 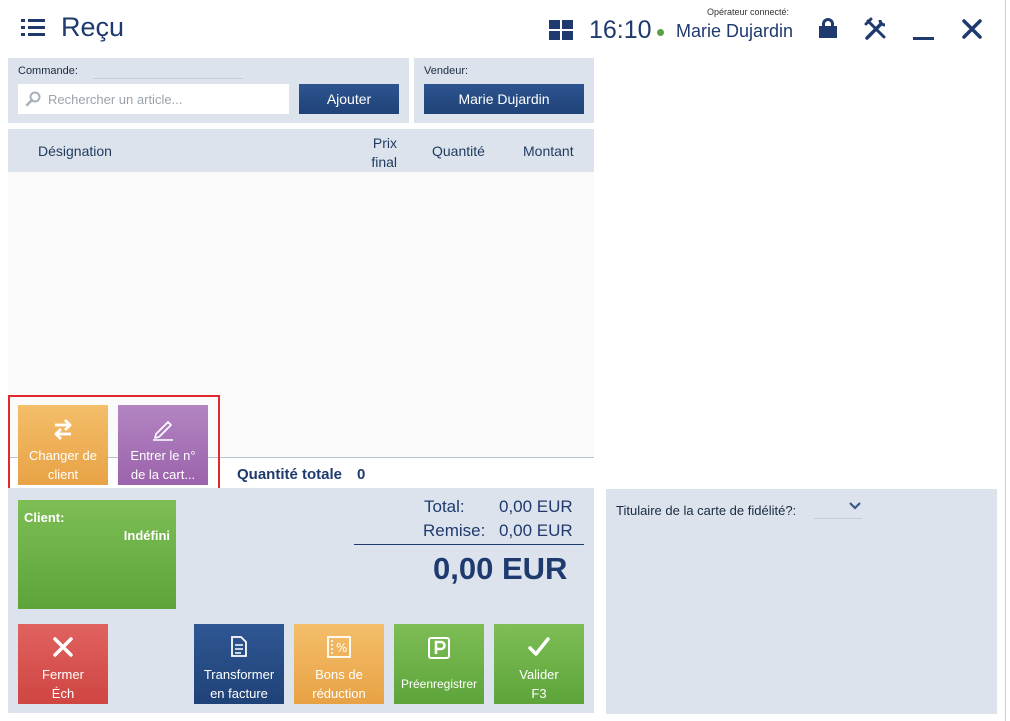 What do you see at coordinates (539, 674) in the screenshot?
I see `validate-label-1: Valider` at bounding box center [539, 674].